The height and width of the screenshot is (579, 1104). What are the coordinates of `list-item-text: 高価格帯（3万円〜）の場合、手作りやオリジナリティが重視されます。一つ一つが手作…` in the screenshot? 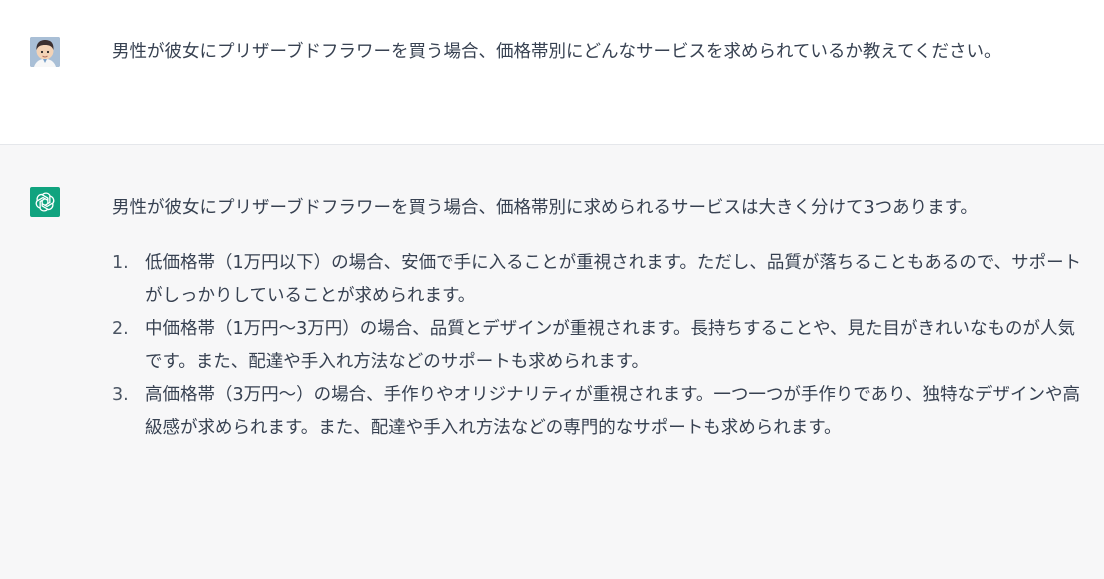 It's located at (612, 411).